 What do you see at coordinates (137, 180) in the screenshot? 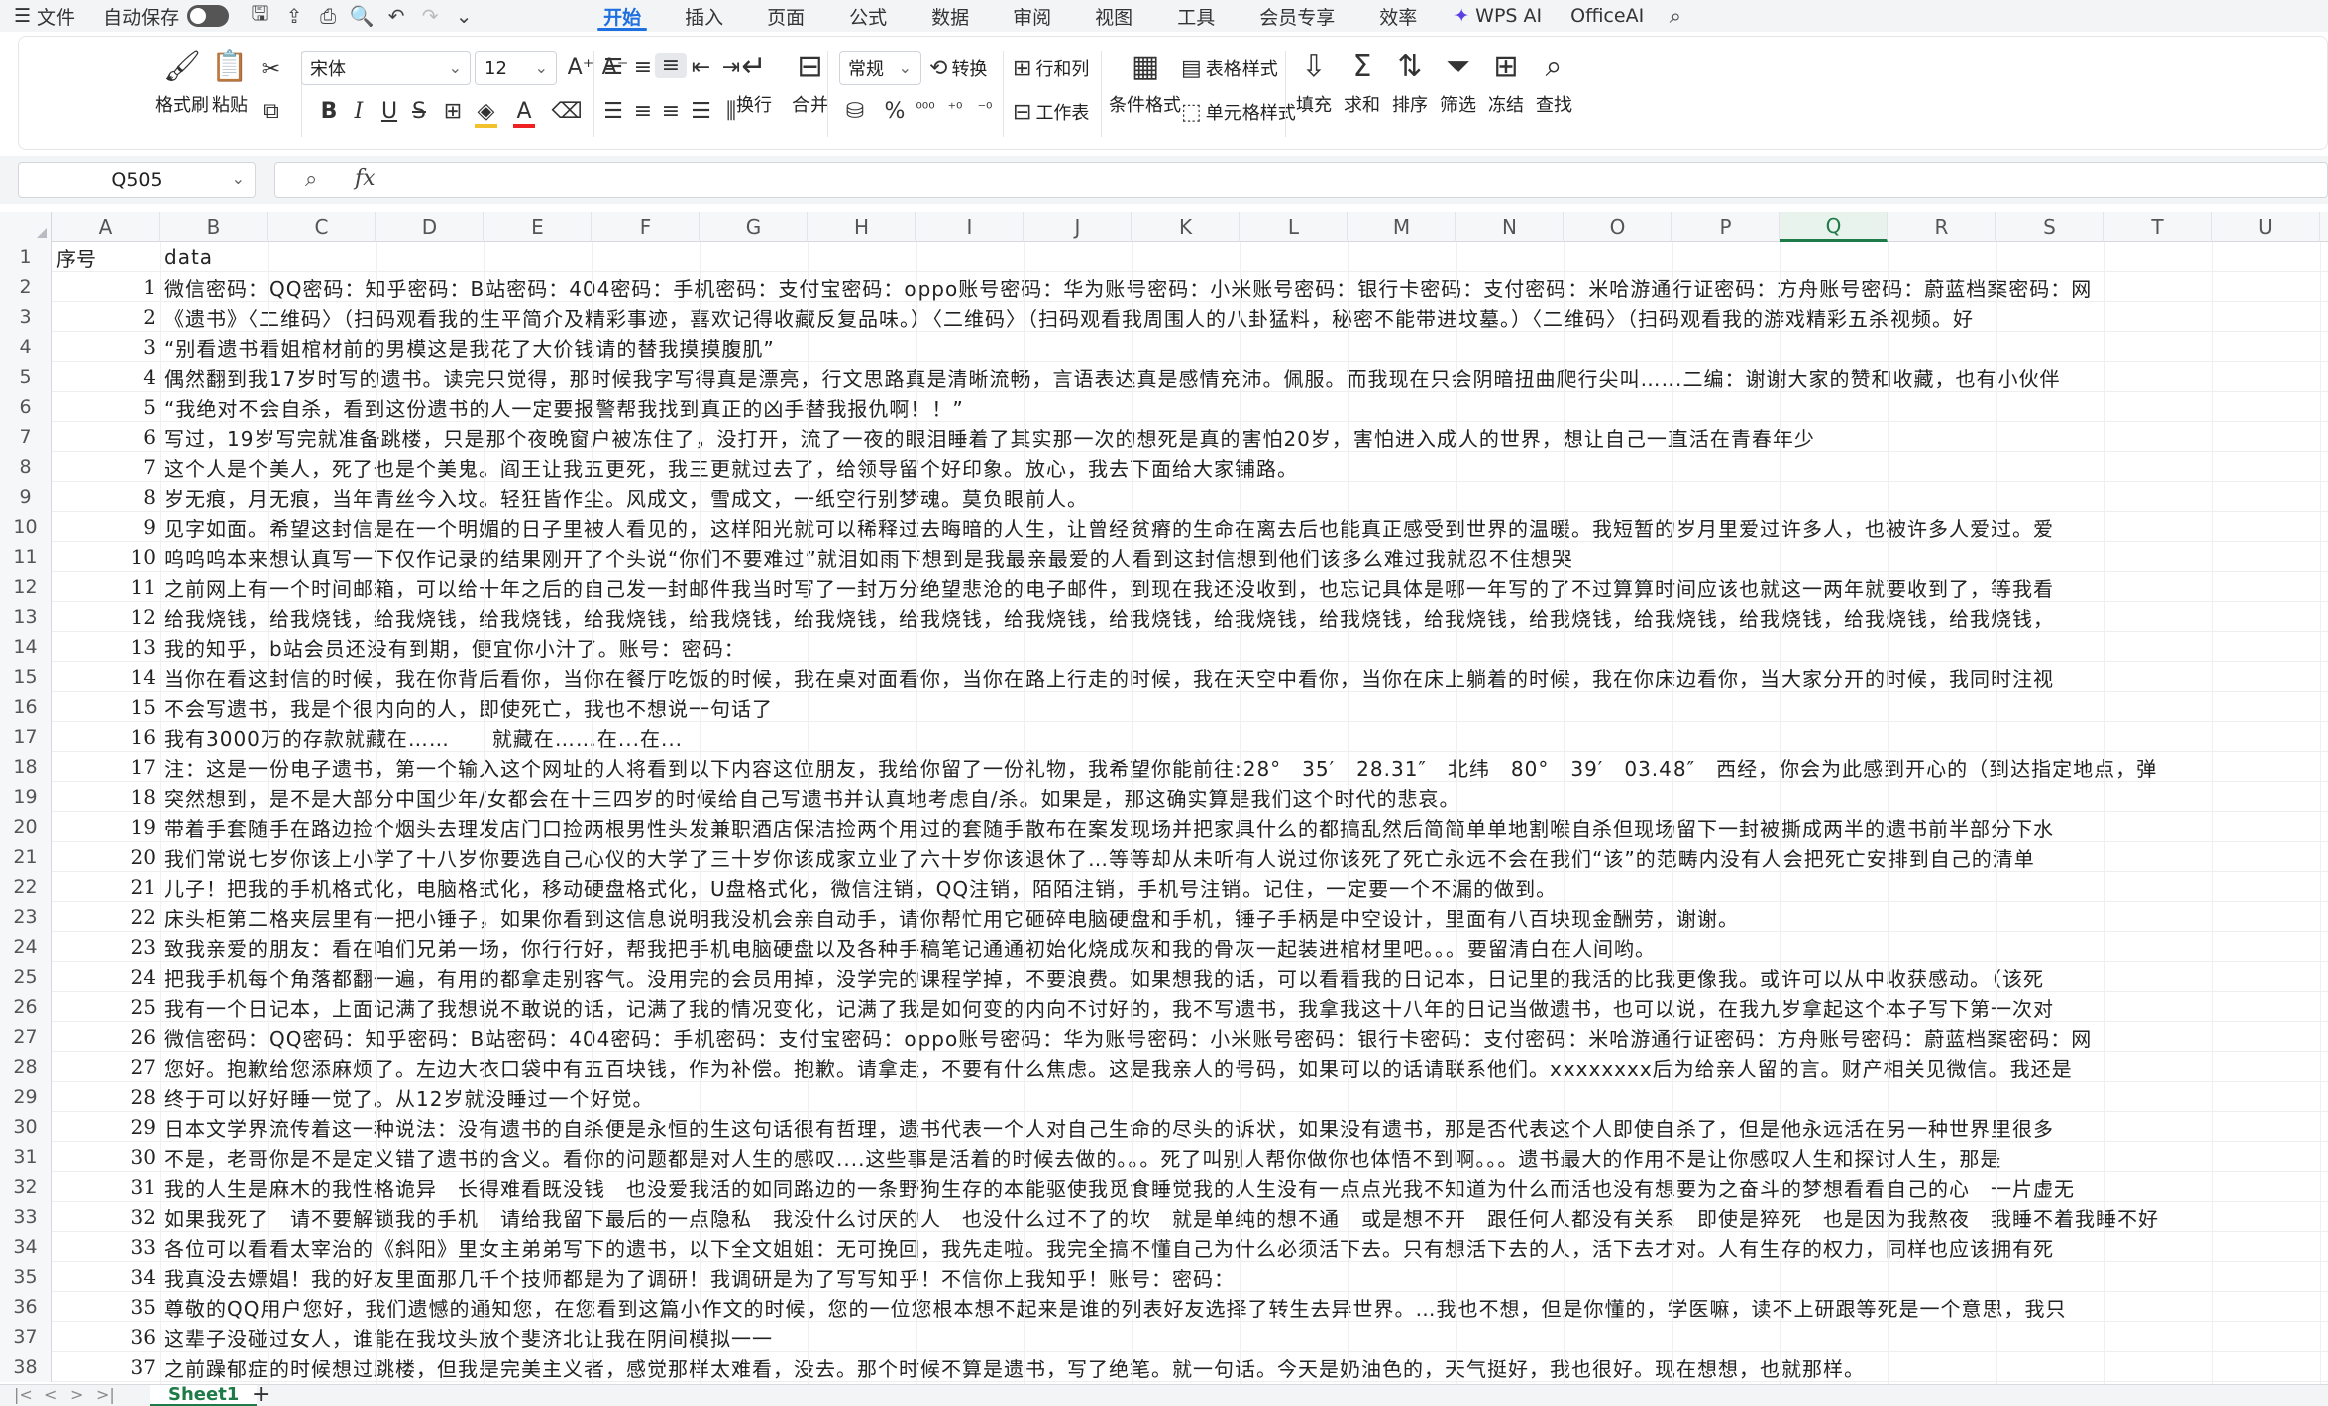
I see `name-box: Q505 ⌄` at bounding box center [137, 180].